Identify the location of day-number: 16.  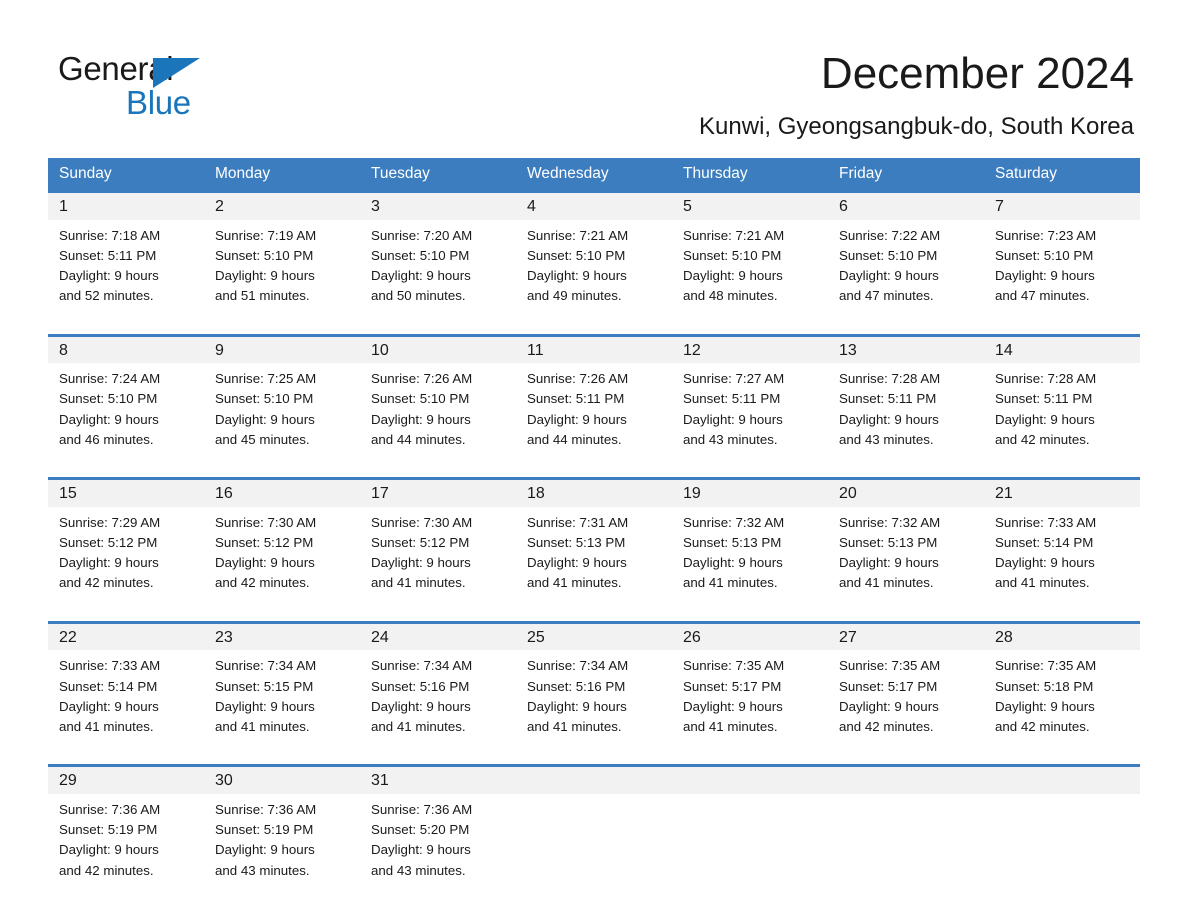
(282, 492).